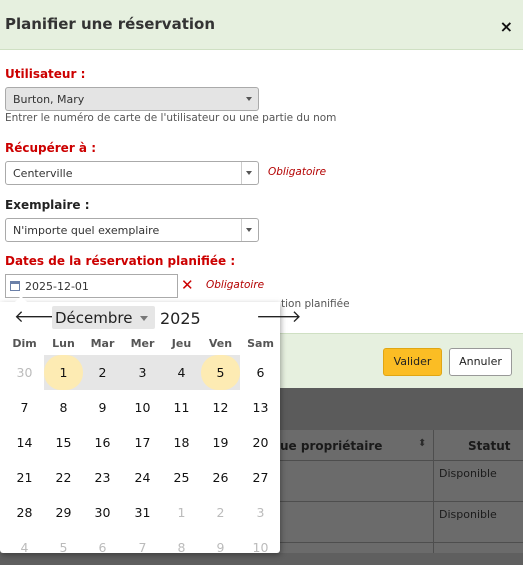  I want to click on date-range-input: 2025-12-01, so click(91, 286).